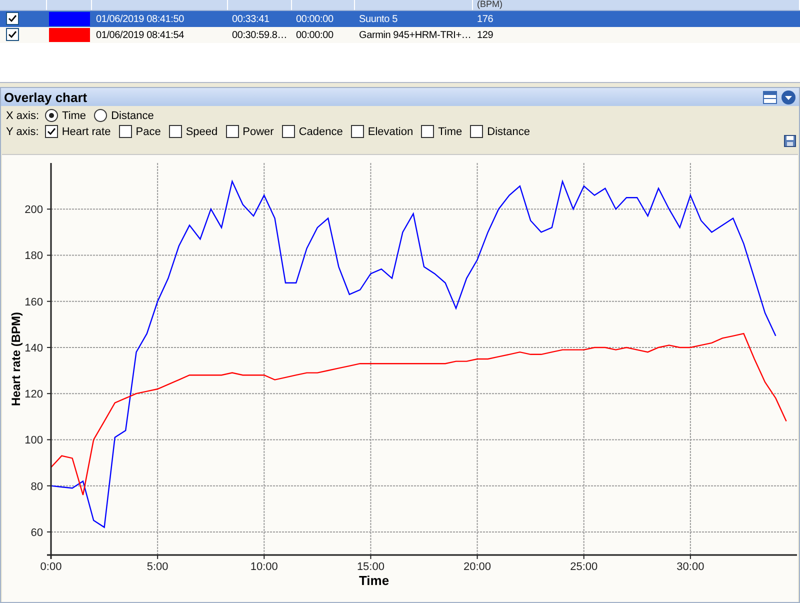 This screenshot has width=800, height=603. What do you see at coordinates (400, 19) in the screenshot?
I see `grid-row: 01/06/2019 08:41:50 00:33:41 00:00:00 Suunto 5 176` at bounding box center [400, 19].